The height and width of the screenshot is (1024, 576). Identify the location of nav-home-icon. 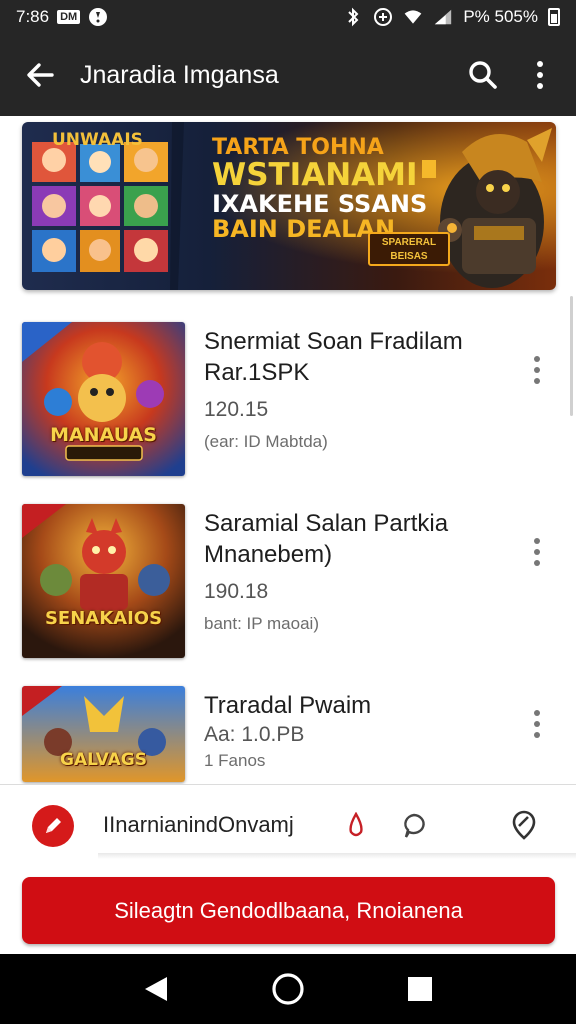
(288, 989).